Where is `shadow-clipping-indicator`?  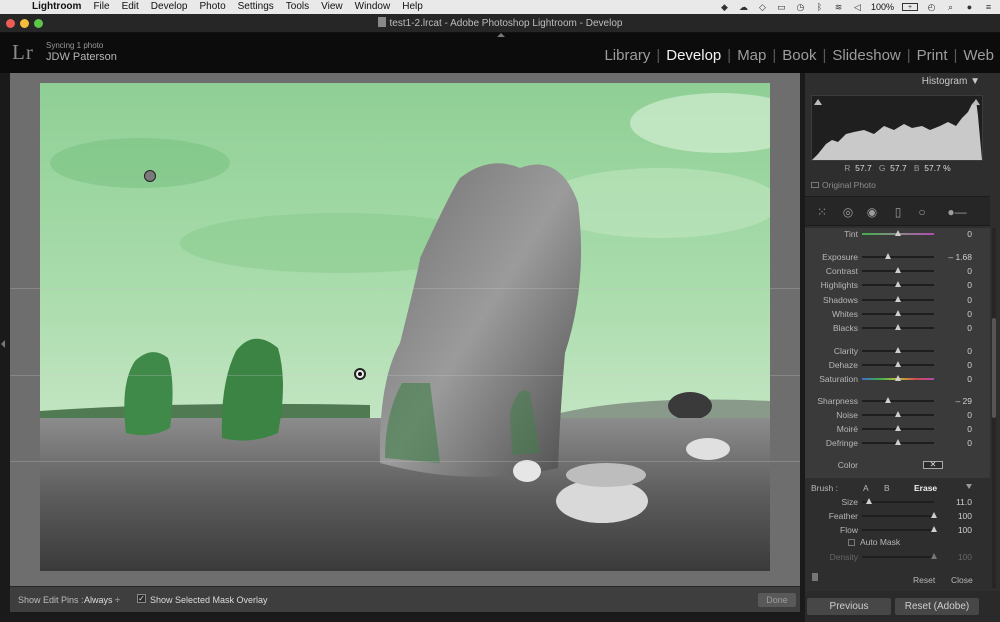
shadow-clipping-indicator is located at coordinates (818, 102).